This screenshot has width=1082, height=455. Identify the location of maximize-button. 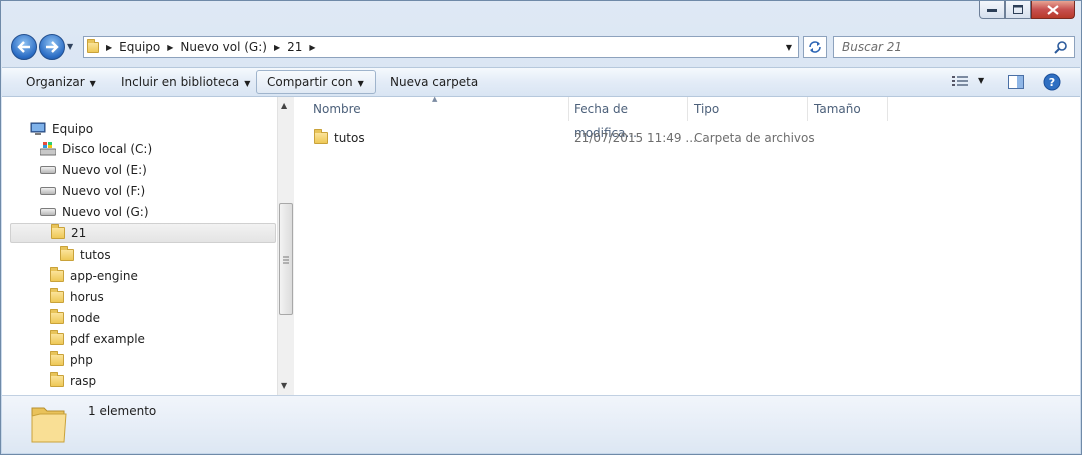
(1018, 10).